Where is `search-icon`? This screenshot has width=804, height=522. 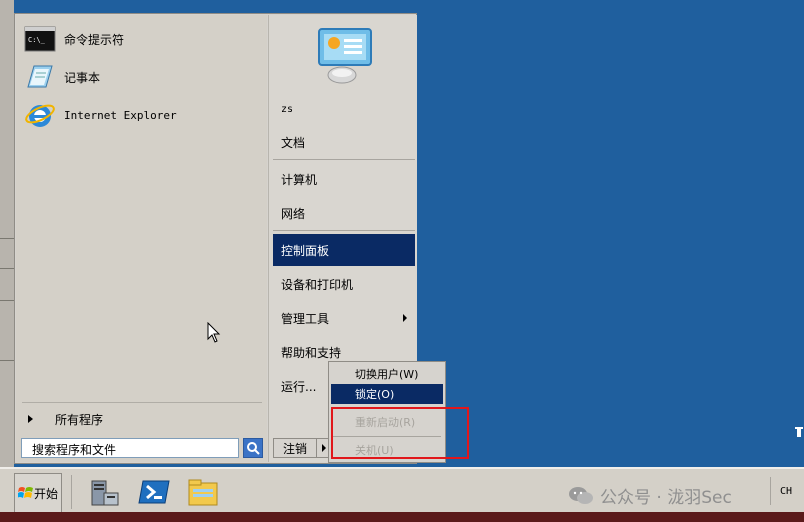 search-icon is located at coordinates (253, 448).